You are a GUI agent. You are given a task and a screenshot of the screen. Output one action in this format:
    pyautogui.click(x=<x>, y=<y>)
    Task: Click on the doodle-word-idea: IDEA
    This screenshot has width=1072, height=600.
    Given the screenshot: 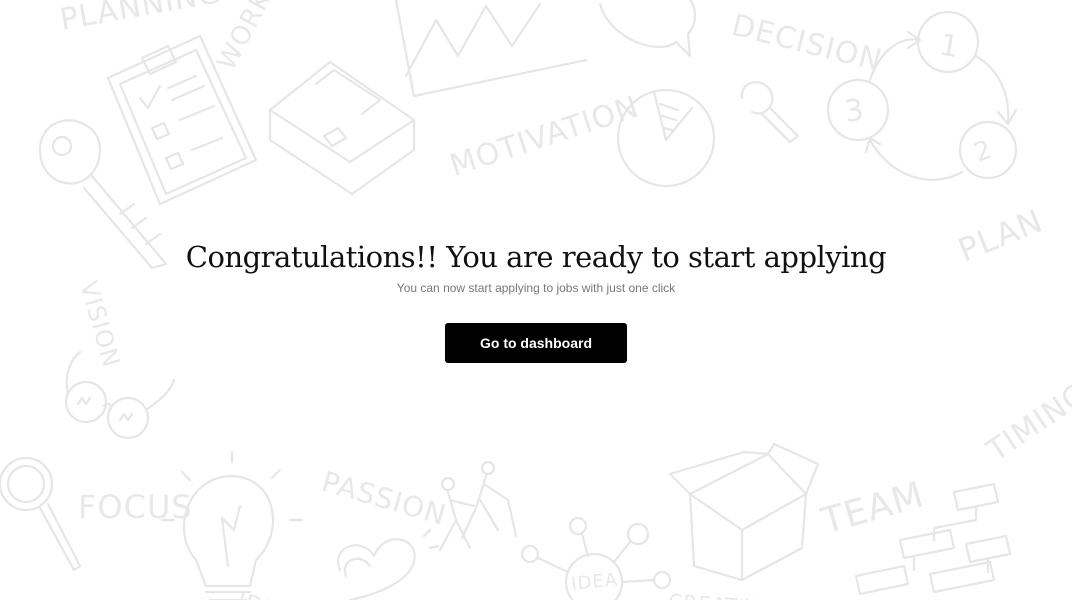 What is the action you would take?
    pyautogui.click(x=594, y=582)
    